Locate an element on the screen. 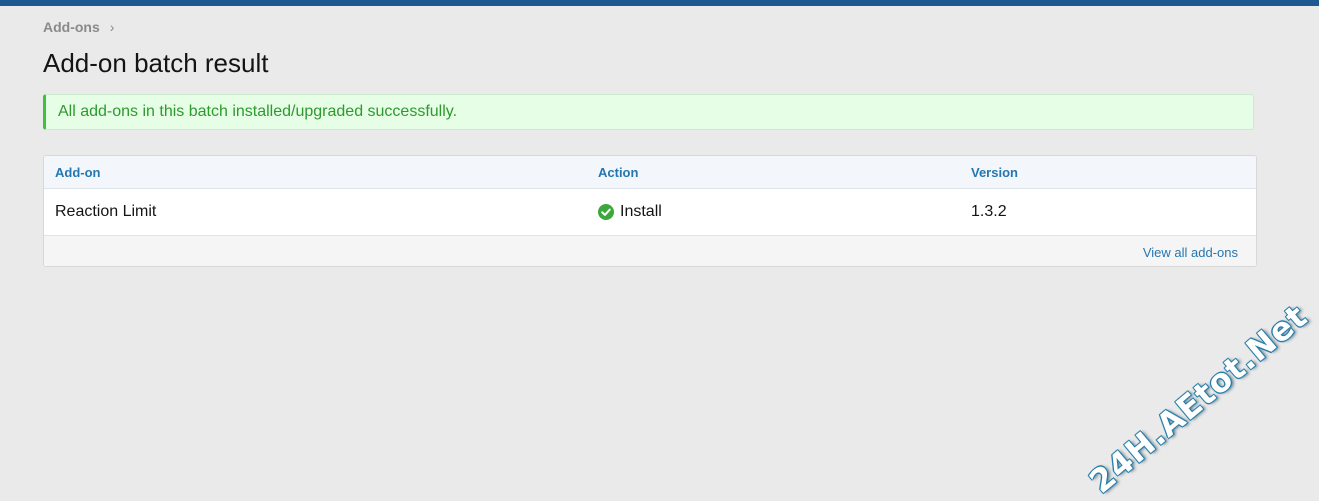  column-header-version: Version is located at coordinates (994, 172).